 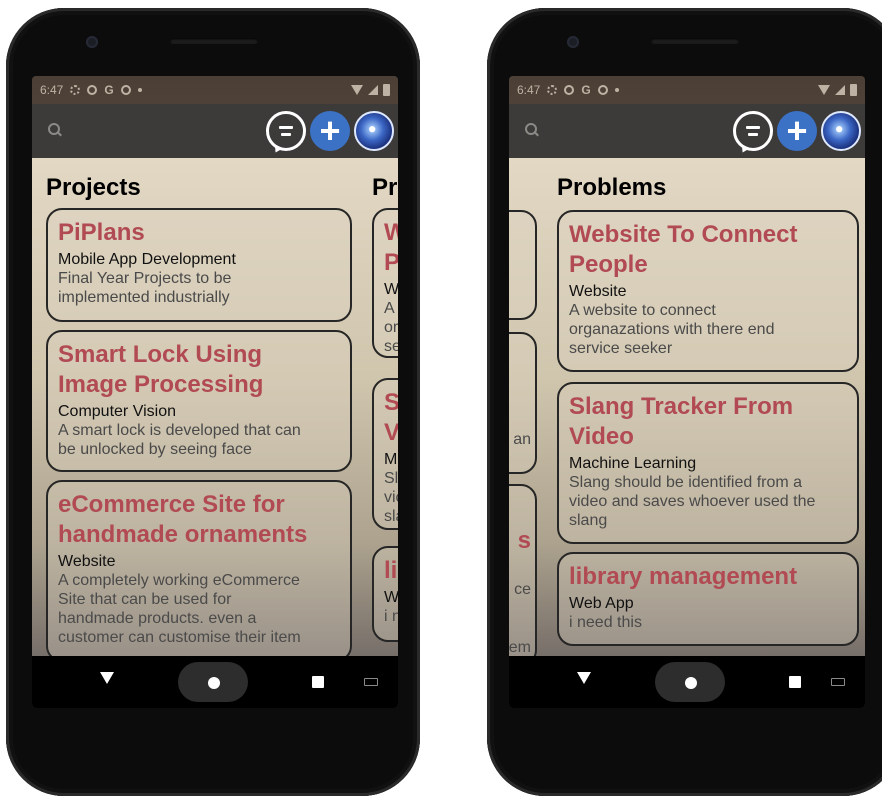 I want to click on card-description: slang, so click(x=588, y=520).